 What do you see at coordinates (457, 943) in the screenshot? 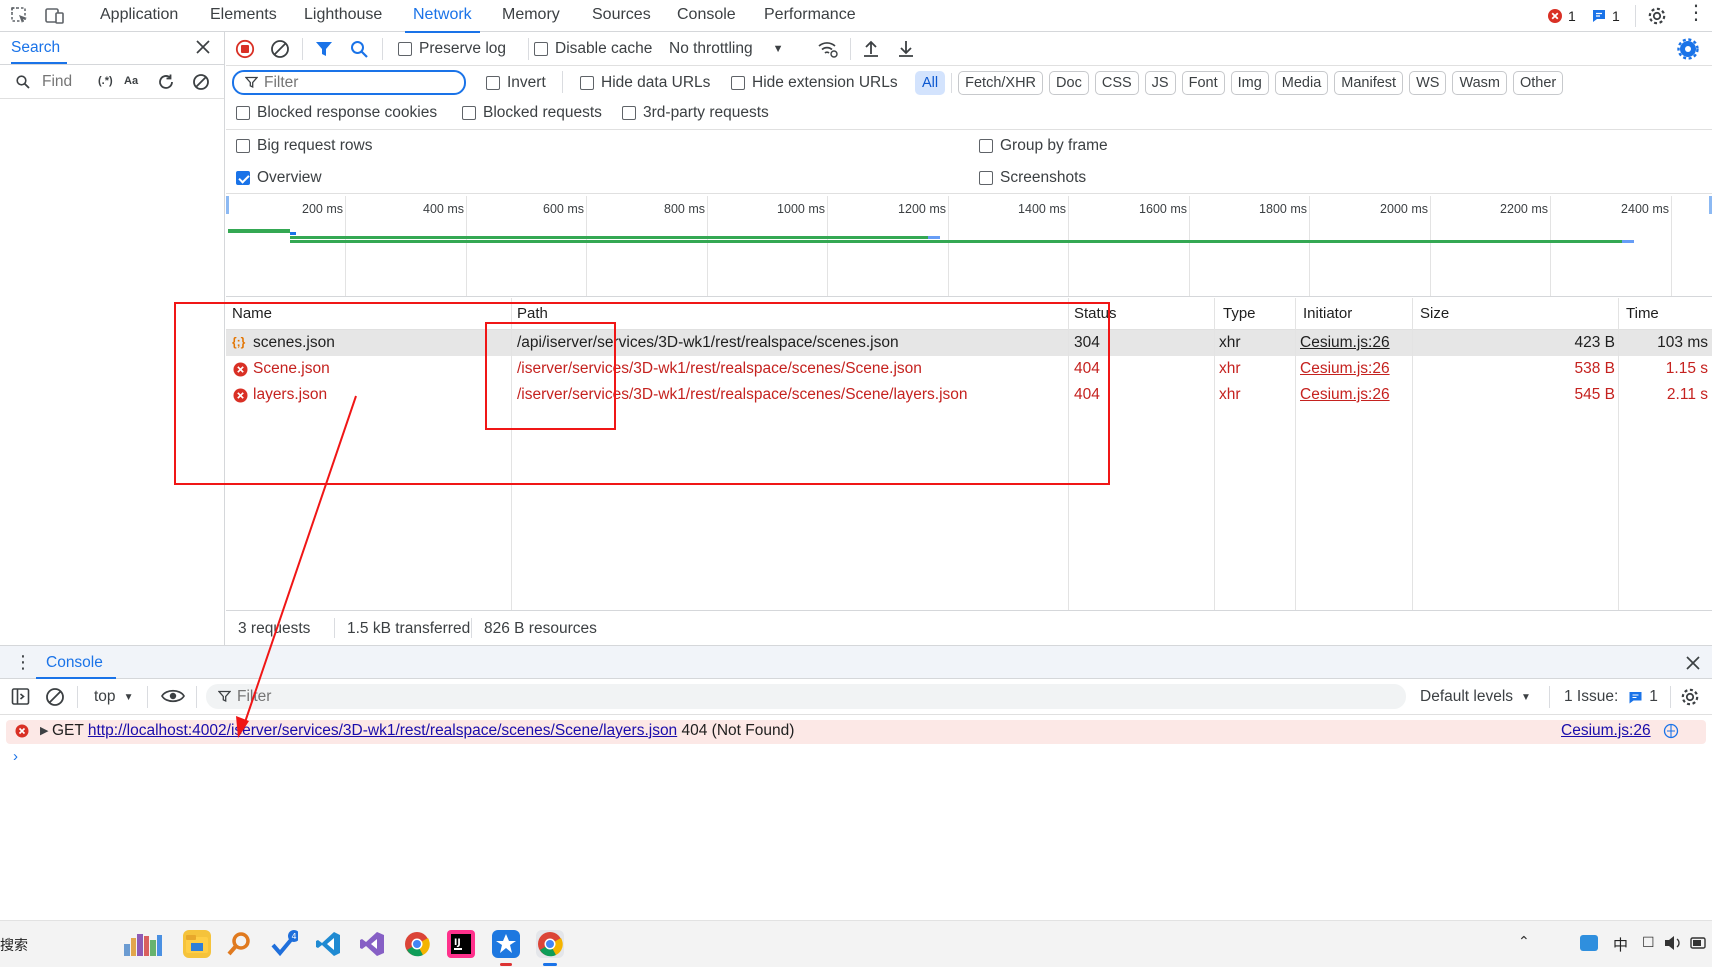
I see `svg-text: IJ` at bounding box center [457, 943].